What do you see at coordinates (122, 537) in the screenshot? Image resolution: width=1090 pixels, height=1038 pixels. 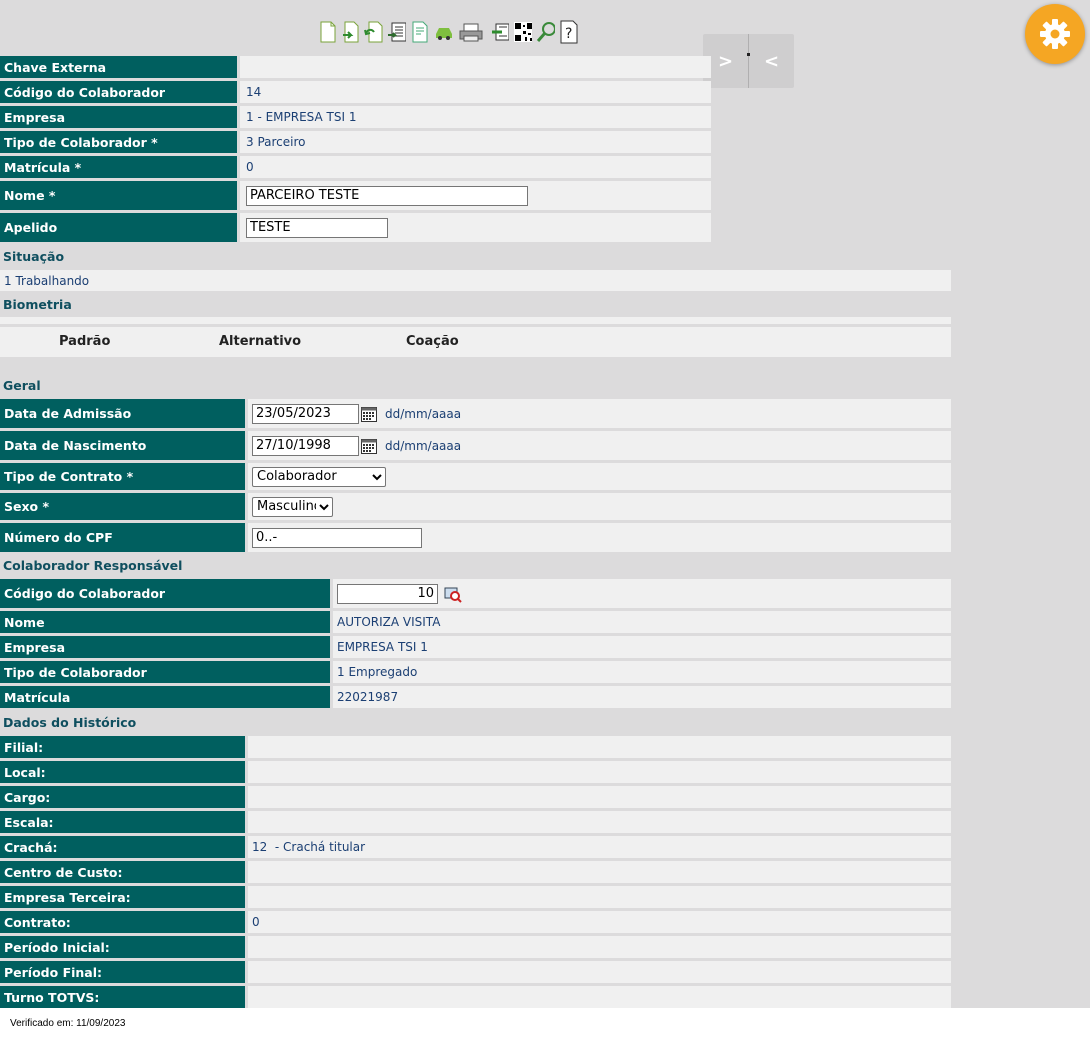 I see `field-label: Número do CPF` at bounding box center [122, 537].